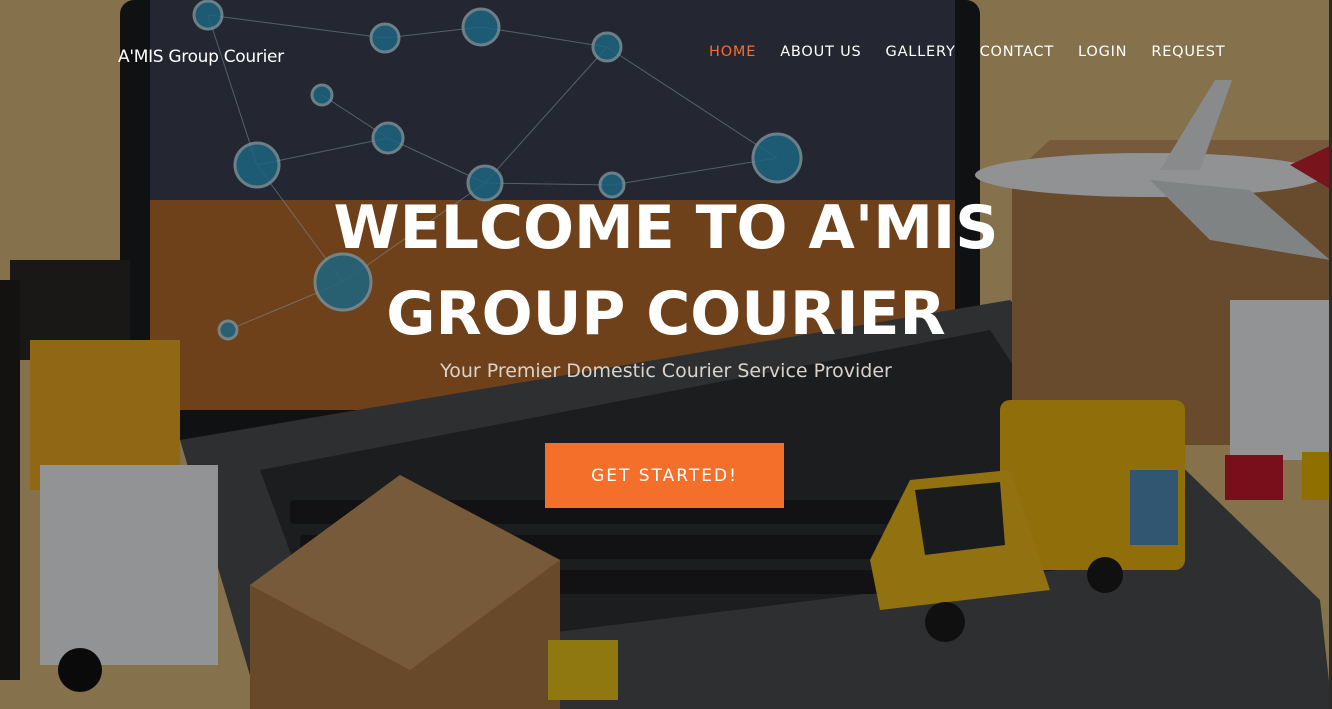  I want to click on nav-gallery: GALLERY, so click(921, 52).